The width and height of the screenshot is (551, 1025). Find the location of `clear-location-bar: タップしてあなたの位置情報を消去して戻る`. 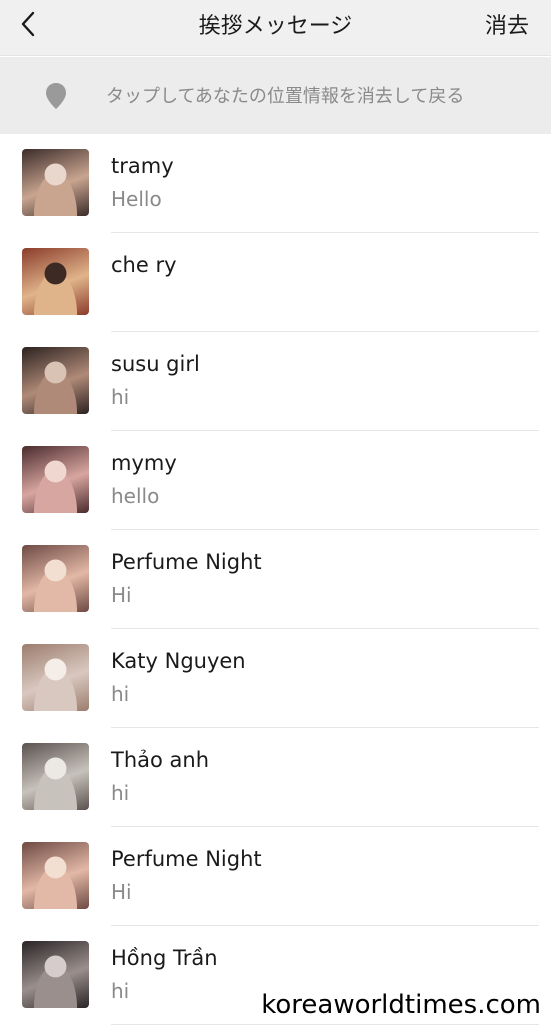

clear-location-bar: タップしてあなたの位置情報を消去して戻る is located at coordinates (275, 95).